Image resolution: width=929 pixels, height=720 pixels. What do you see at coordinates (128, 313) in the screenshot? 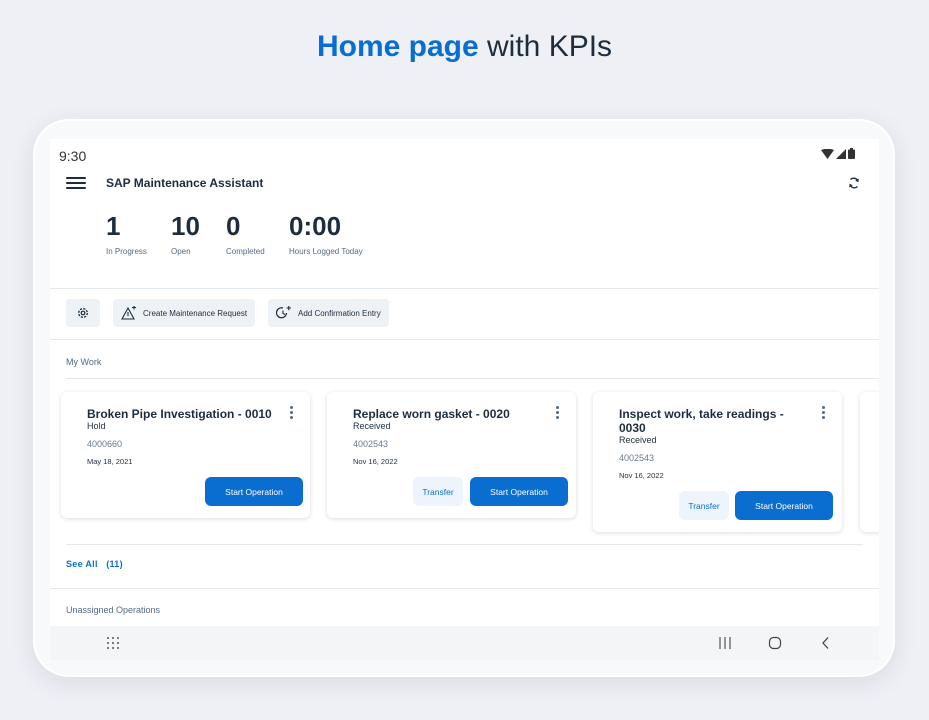
I see `create-request-icon` at bounding box center [128, 313].